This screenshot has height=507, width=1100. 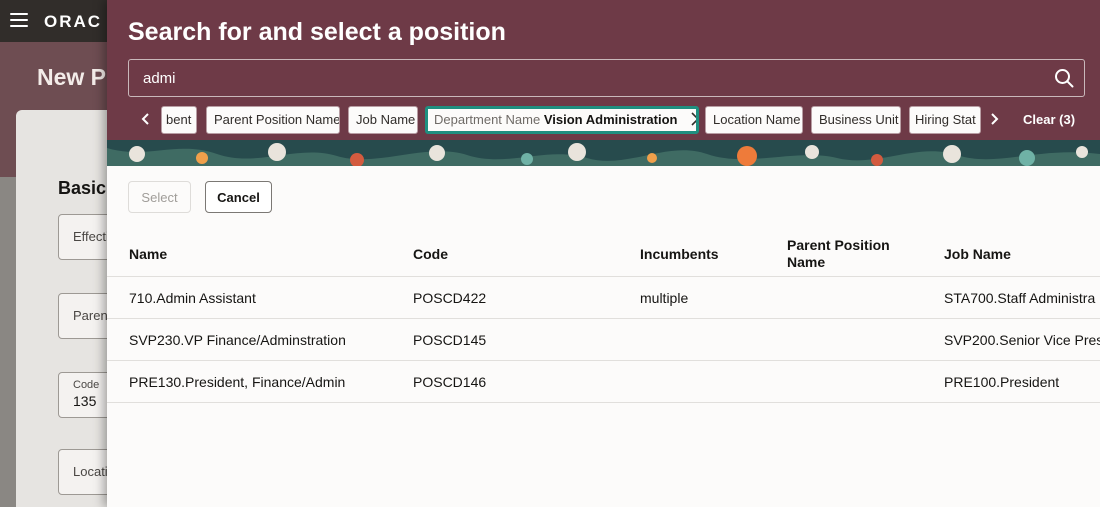 What do you see at coordinates (1020, 298) in the screenshot?
I see `cell-job-name: STA700.Staff Administra` at bounding box center [1020, 298].